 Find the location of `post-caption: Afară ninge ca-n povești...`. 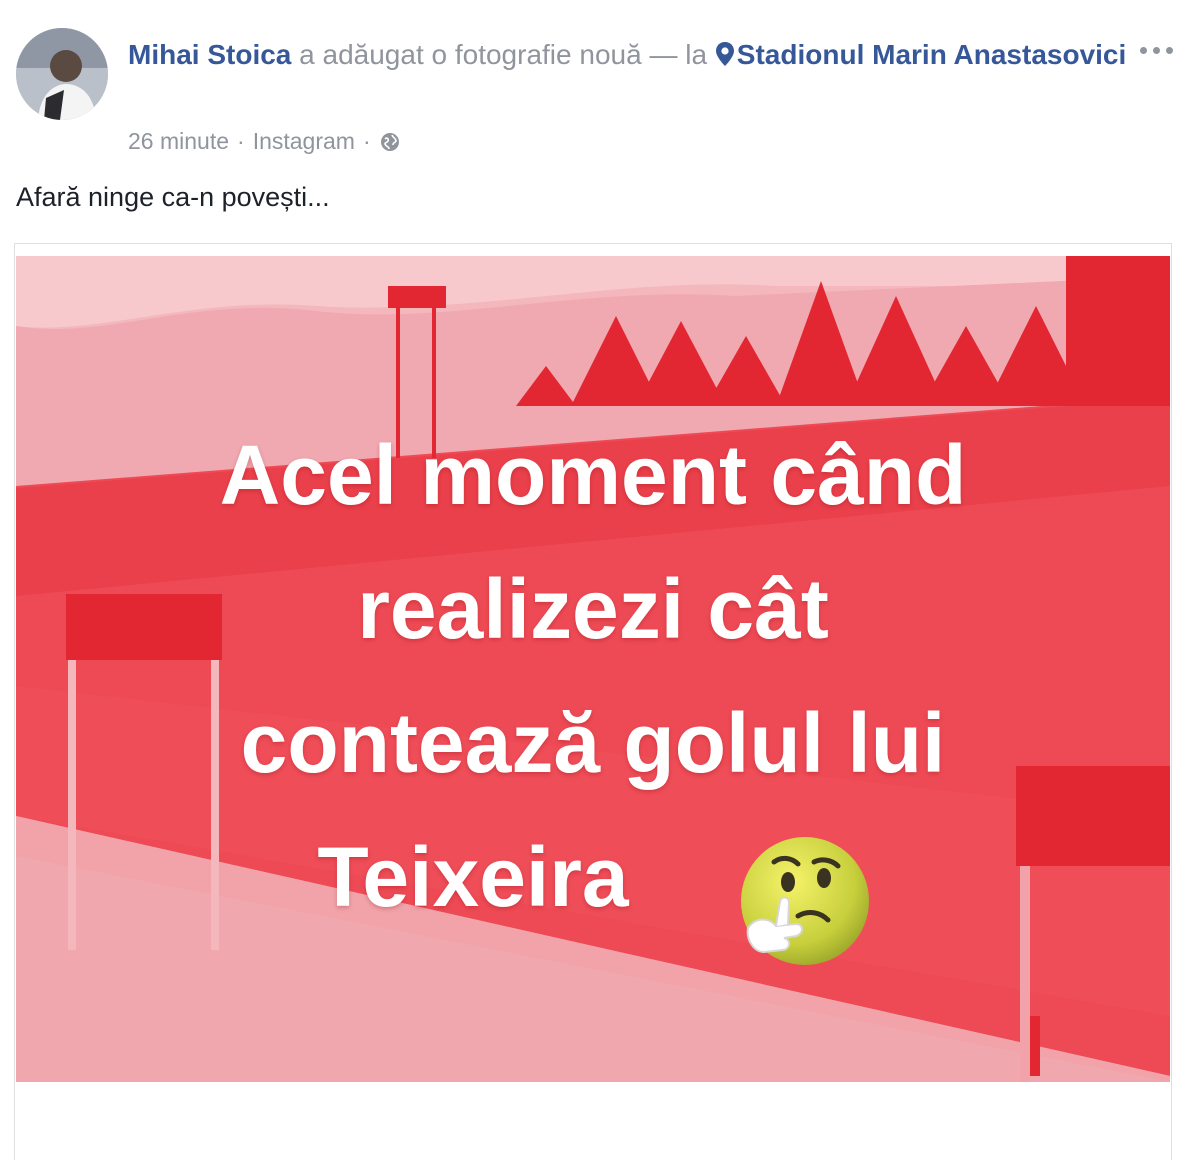

post-caption: Afară ninge ca-n povești... is located at coordinates (173, 197).